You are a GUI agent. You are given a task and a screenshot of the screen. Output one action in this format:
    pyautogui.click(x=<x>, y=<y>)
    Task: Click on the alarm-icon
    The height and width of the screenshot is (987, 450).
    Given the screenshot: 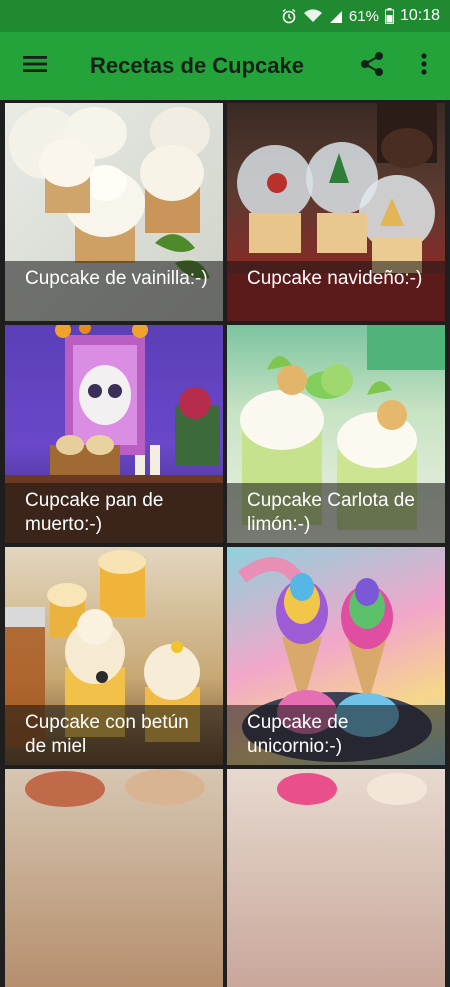 What is the action you would take?
    pyautogui.click(x=289, y=16)
    